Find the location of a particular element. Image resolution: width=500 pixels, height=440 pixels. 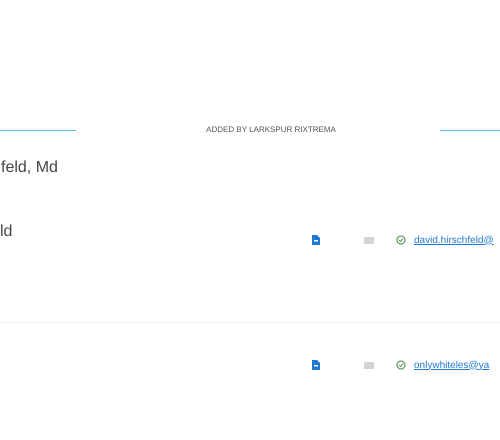

contact-name: ld is located at coordinates (6, 232).